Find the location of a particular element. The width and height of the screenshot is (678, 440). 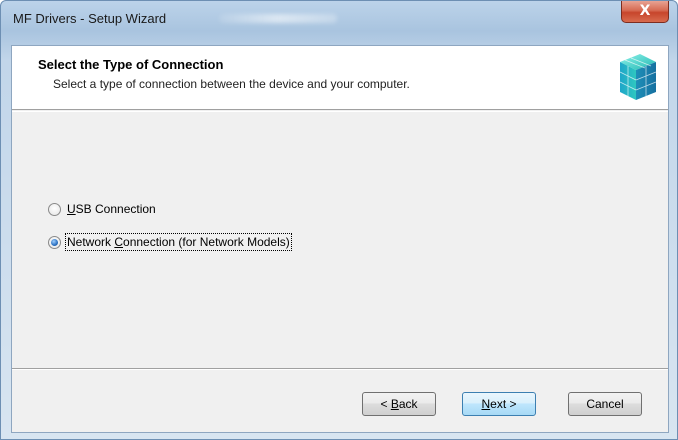

network-connection-label: Network Connection (for Network Models) is located at coordinates (178, 242).